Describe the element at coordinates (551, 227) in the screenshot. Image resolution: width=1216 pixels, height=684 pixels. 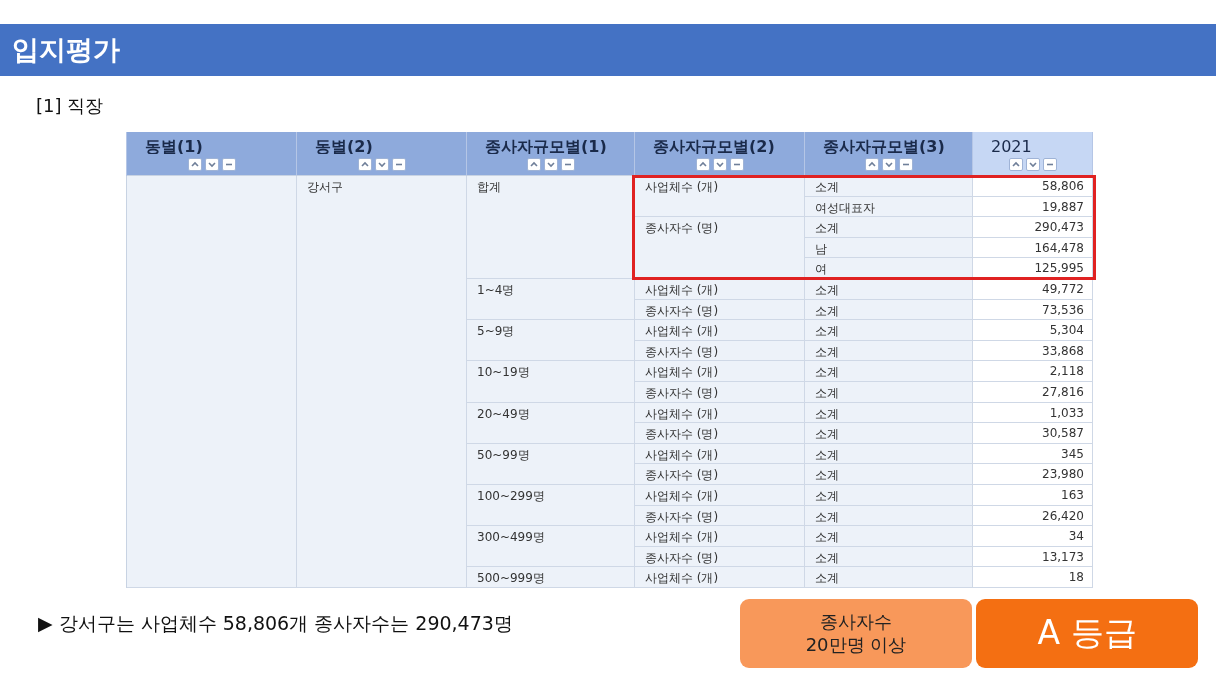
I see `table-cell: 합계` at that location.